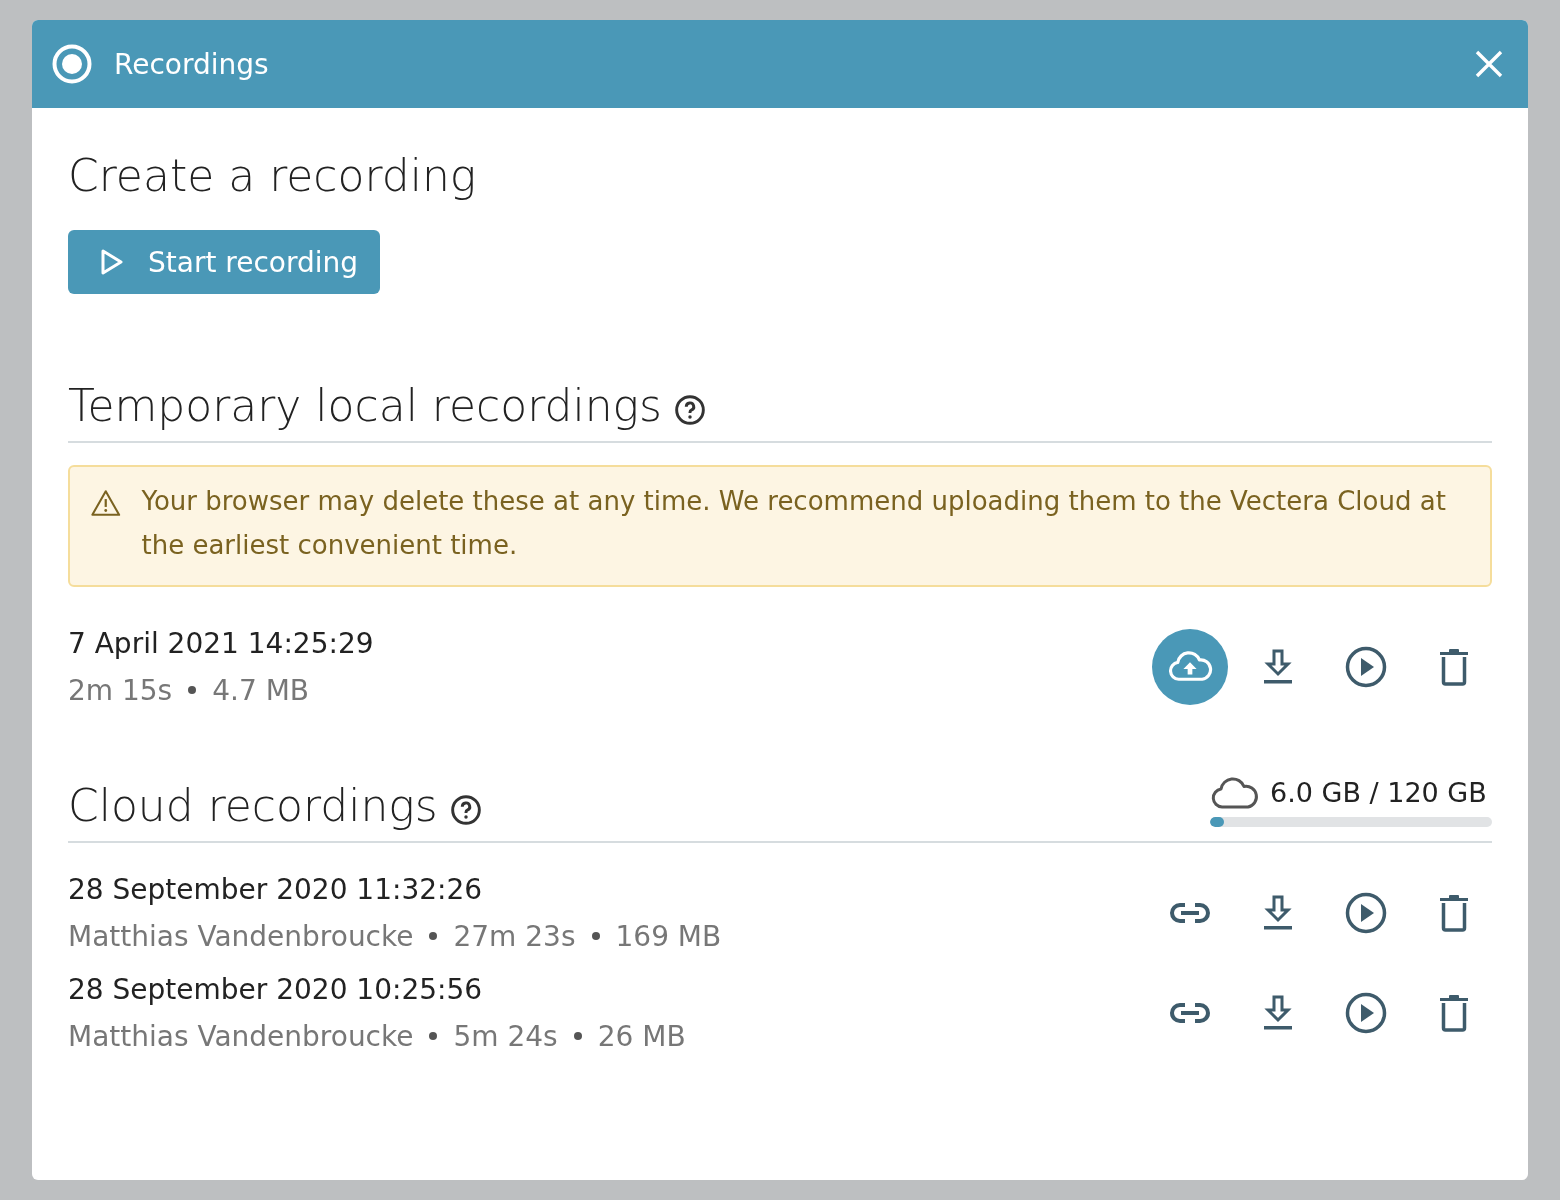 This screenshot has height=1200, width=1560. I want to click on recording-title: 28 September 2020 10:25:56, so click(276, 989).